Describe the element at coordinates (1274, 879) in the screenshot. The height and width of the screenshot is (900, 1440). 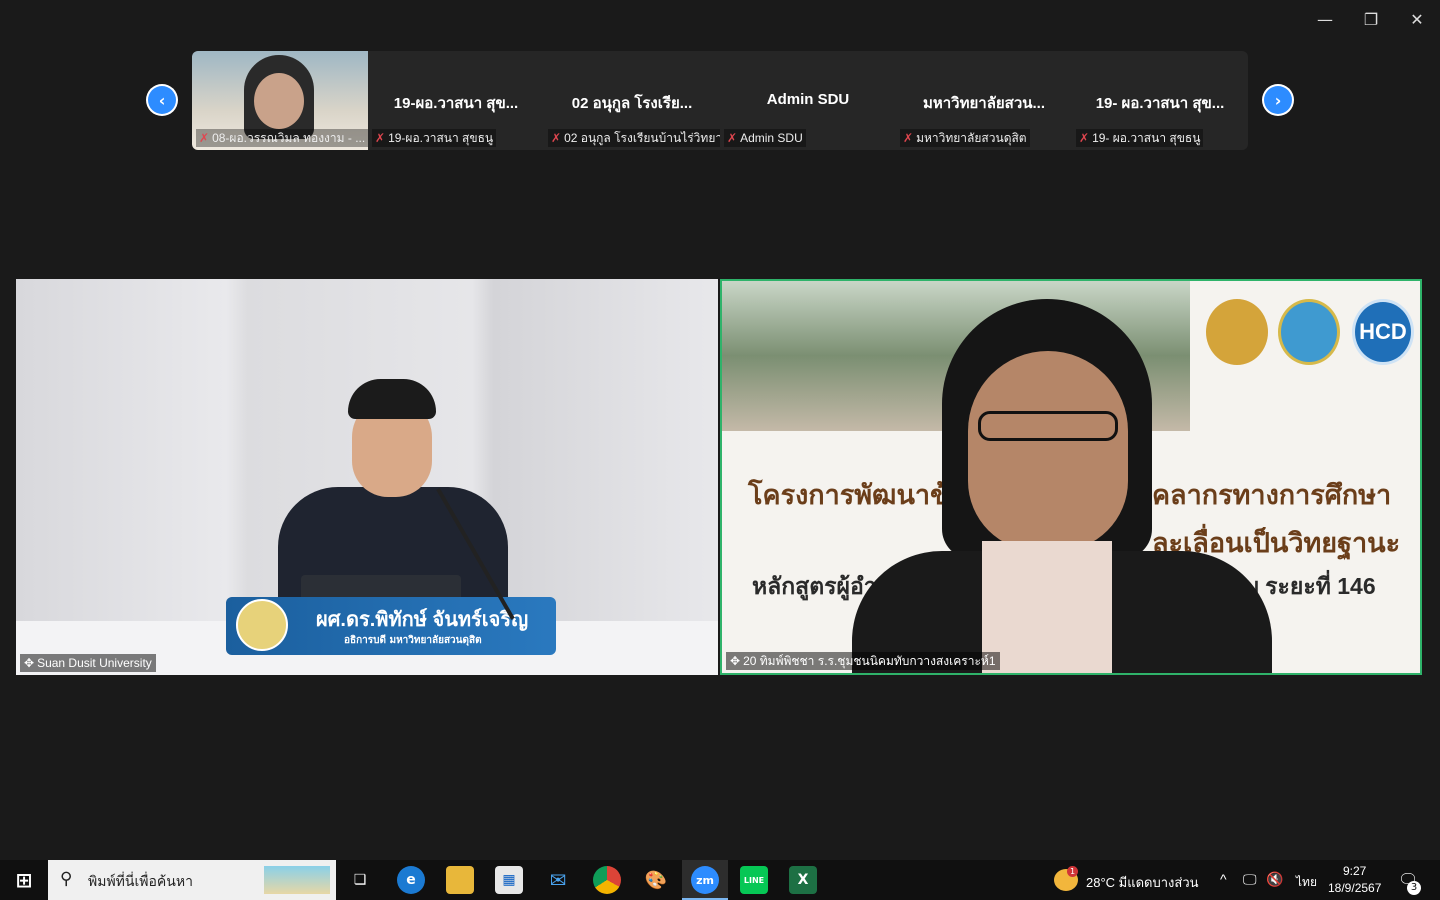
I see `volume-muted-icon: 🔇` at that location.